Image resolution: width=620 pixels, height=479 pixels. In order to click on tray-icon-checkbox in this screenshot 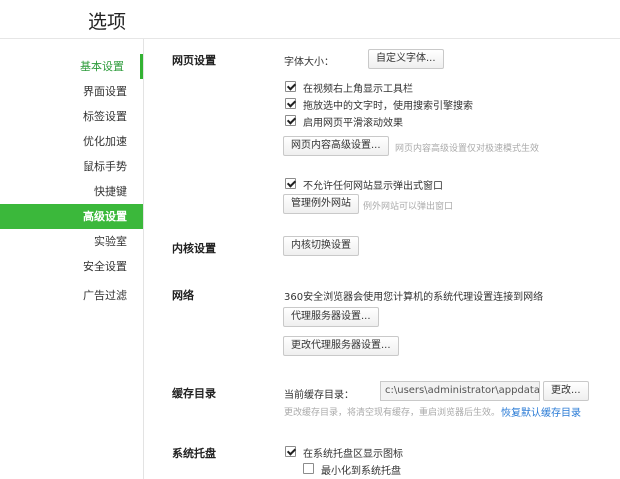, I will do `click(290, 451)`.